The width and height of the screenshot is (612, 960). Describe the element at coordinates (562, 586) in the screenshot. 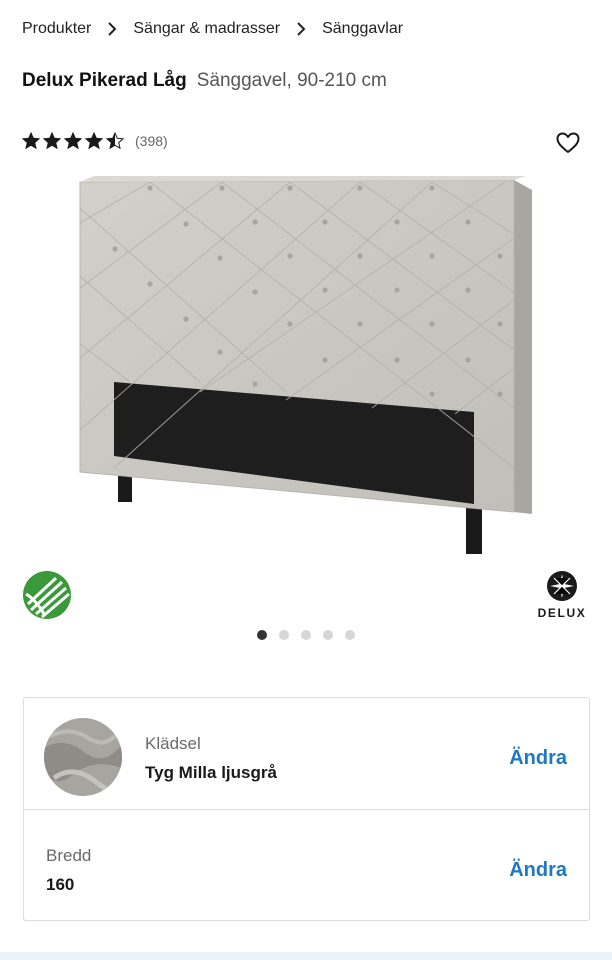

I see `delux-star-icon` at that location.